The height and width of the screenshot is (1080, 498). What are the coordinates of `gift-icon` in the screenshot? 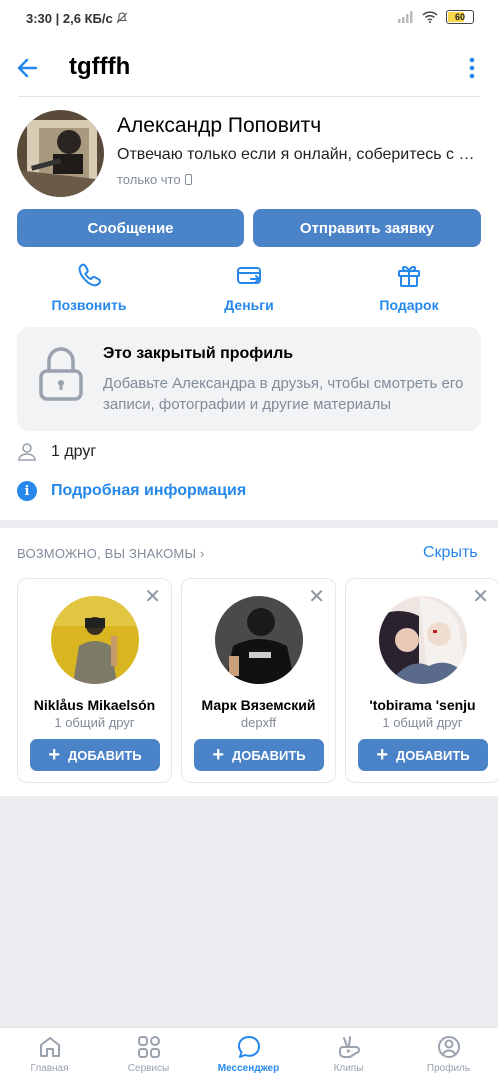 It's located at (409, 276).